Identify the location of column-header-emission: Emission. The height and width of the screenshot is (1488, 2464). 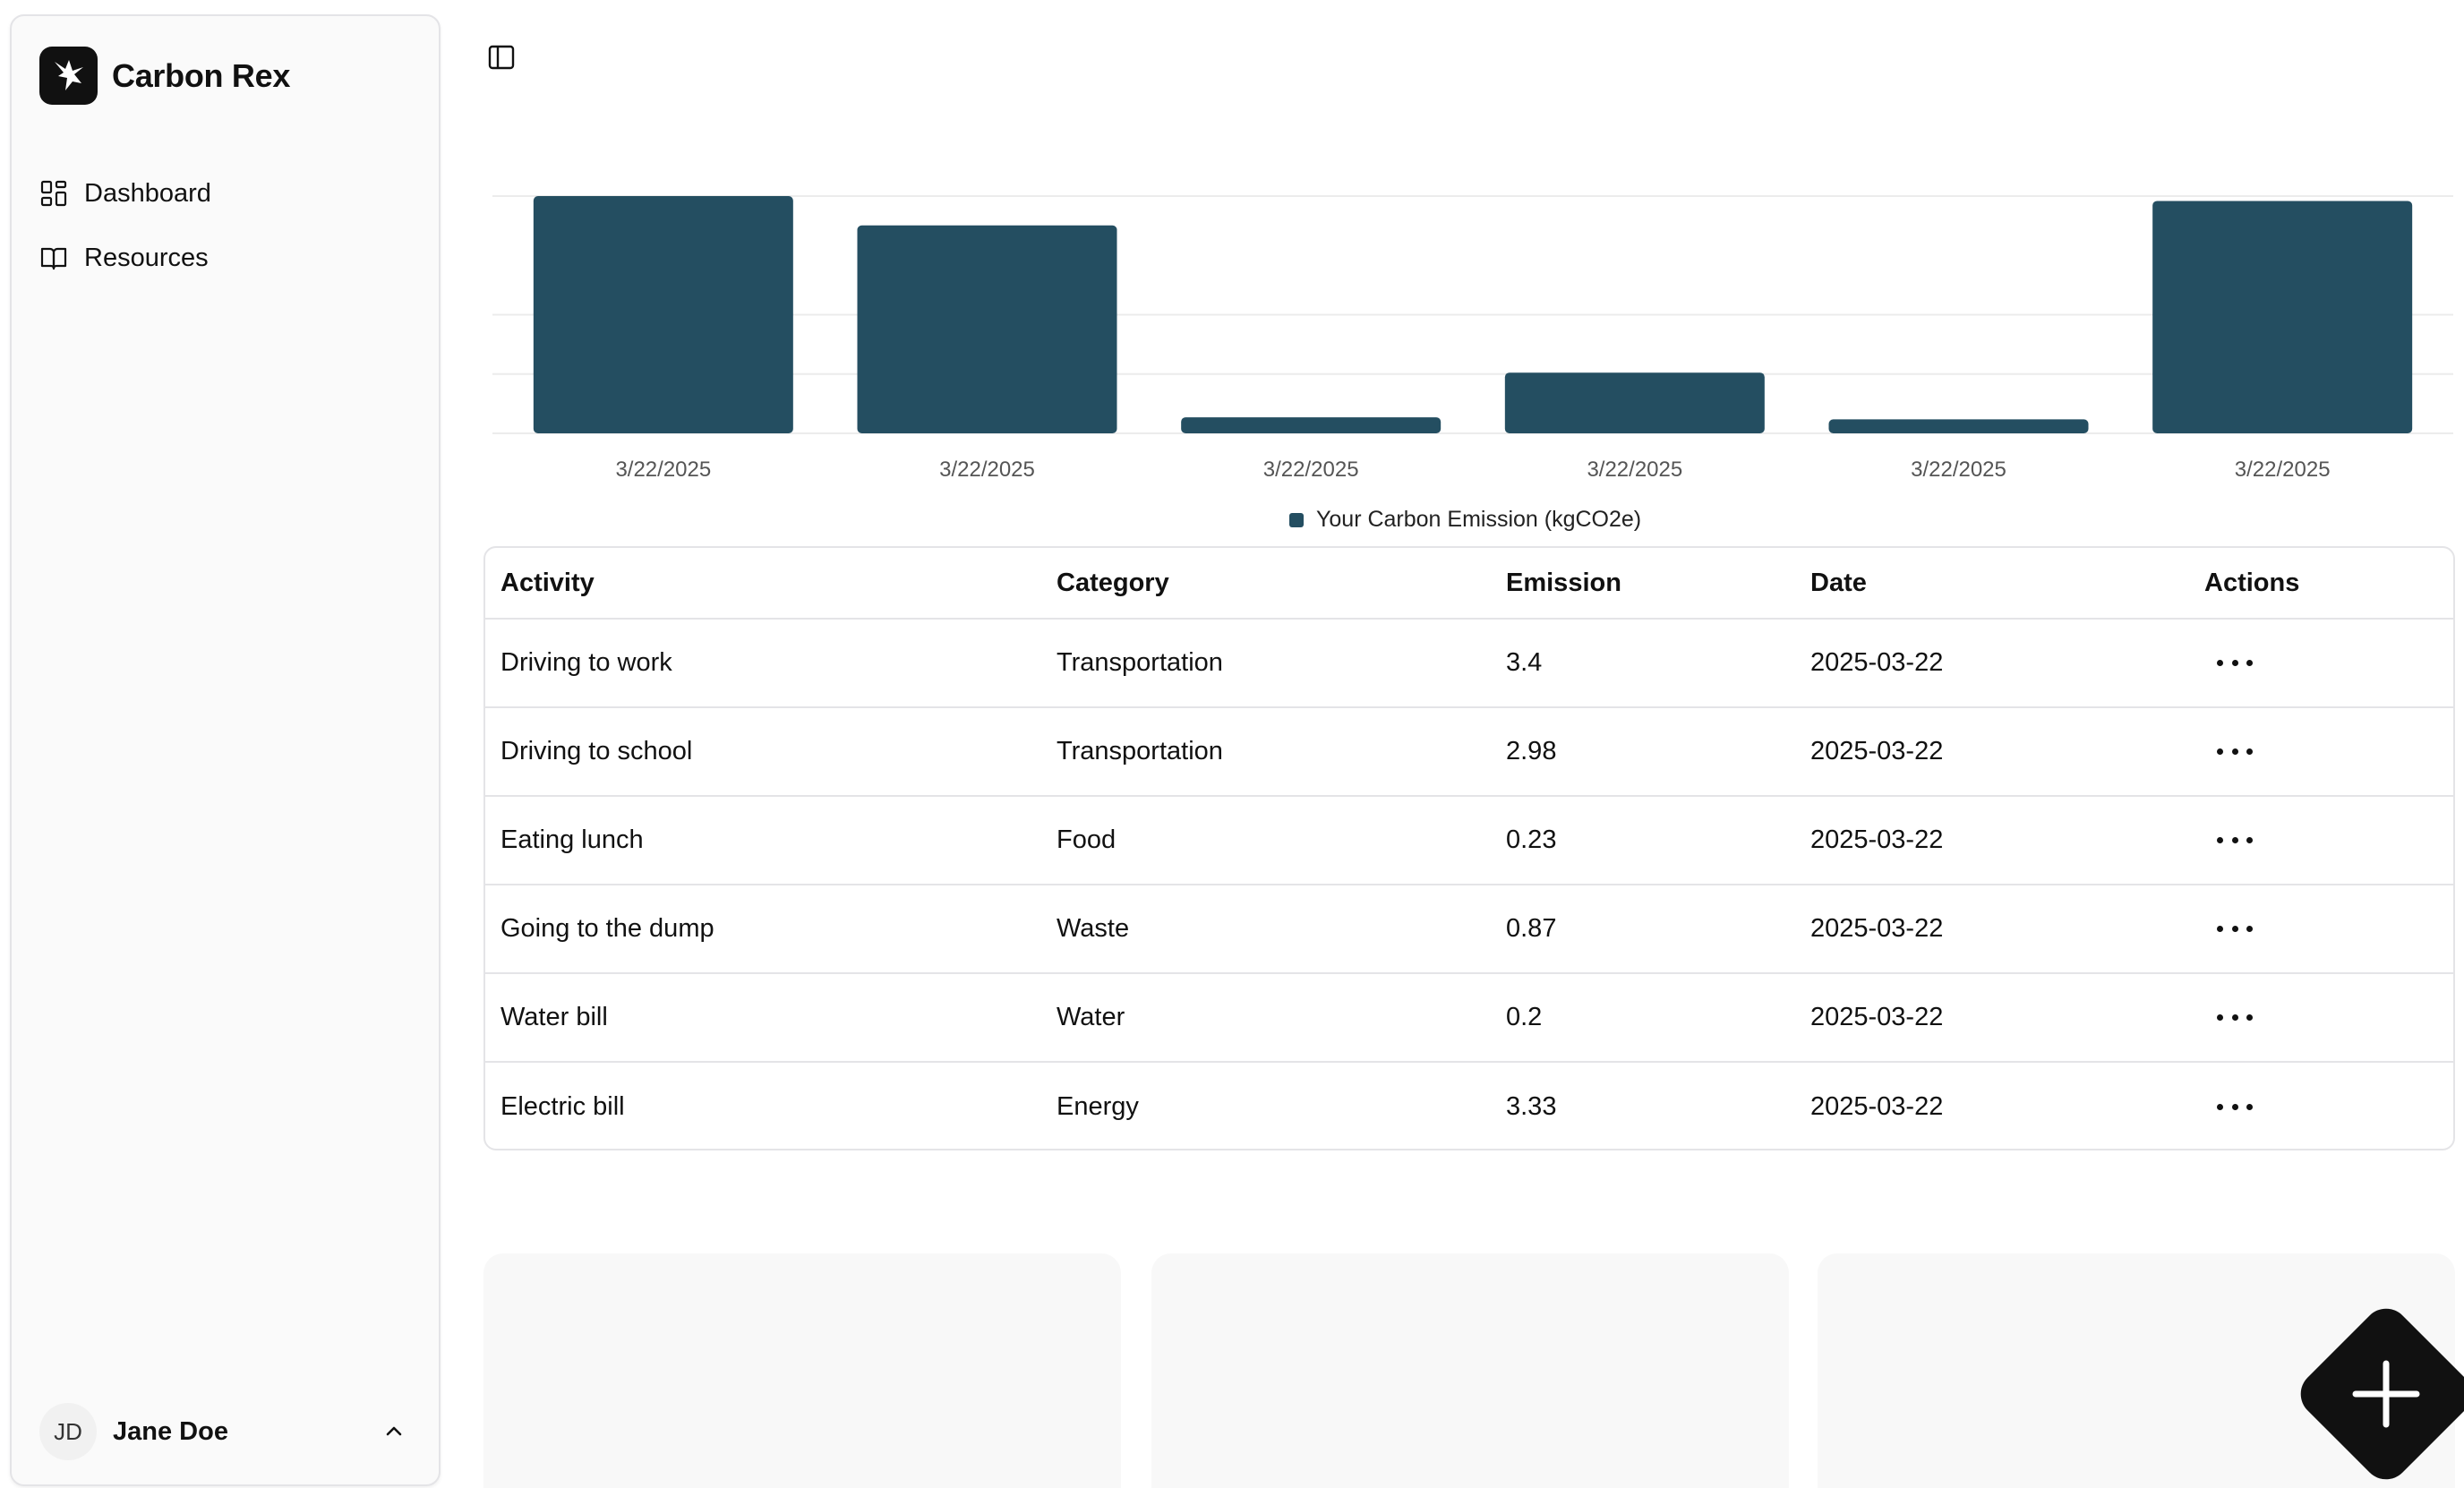
(1563, 582).